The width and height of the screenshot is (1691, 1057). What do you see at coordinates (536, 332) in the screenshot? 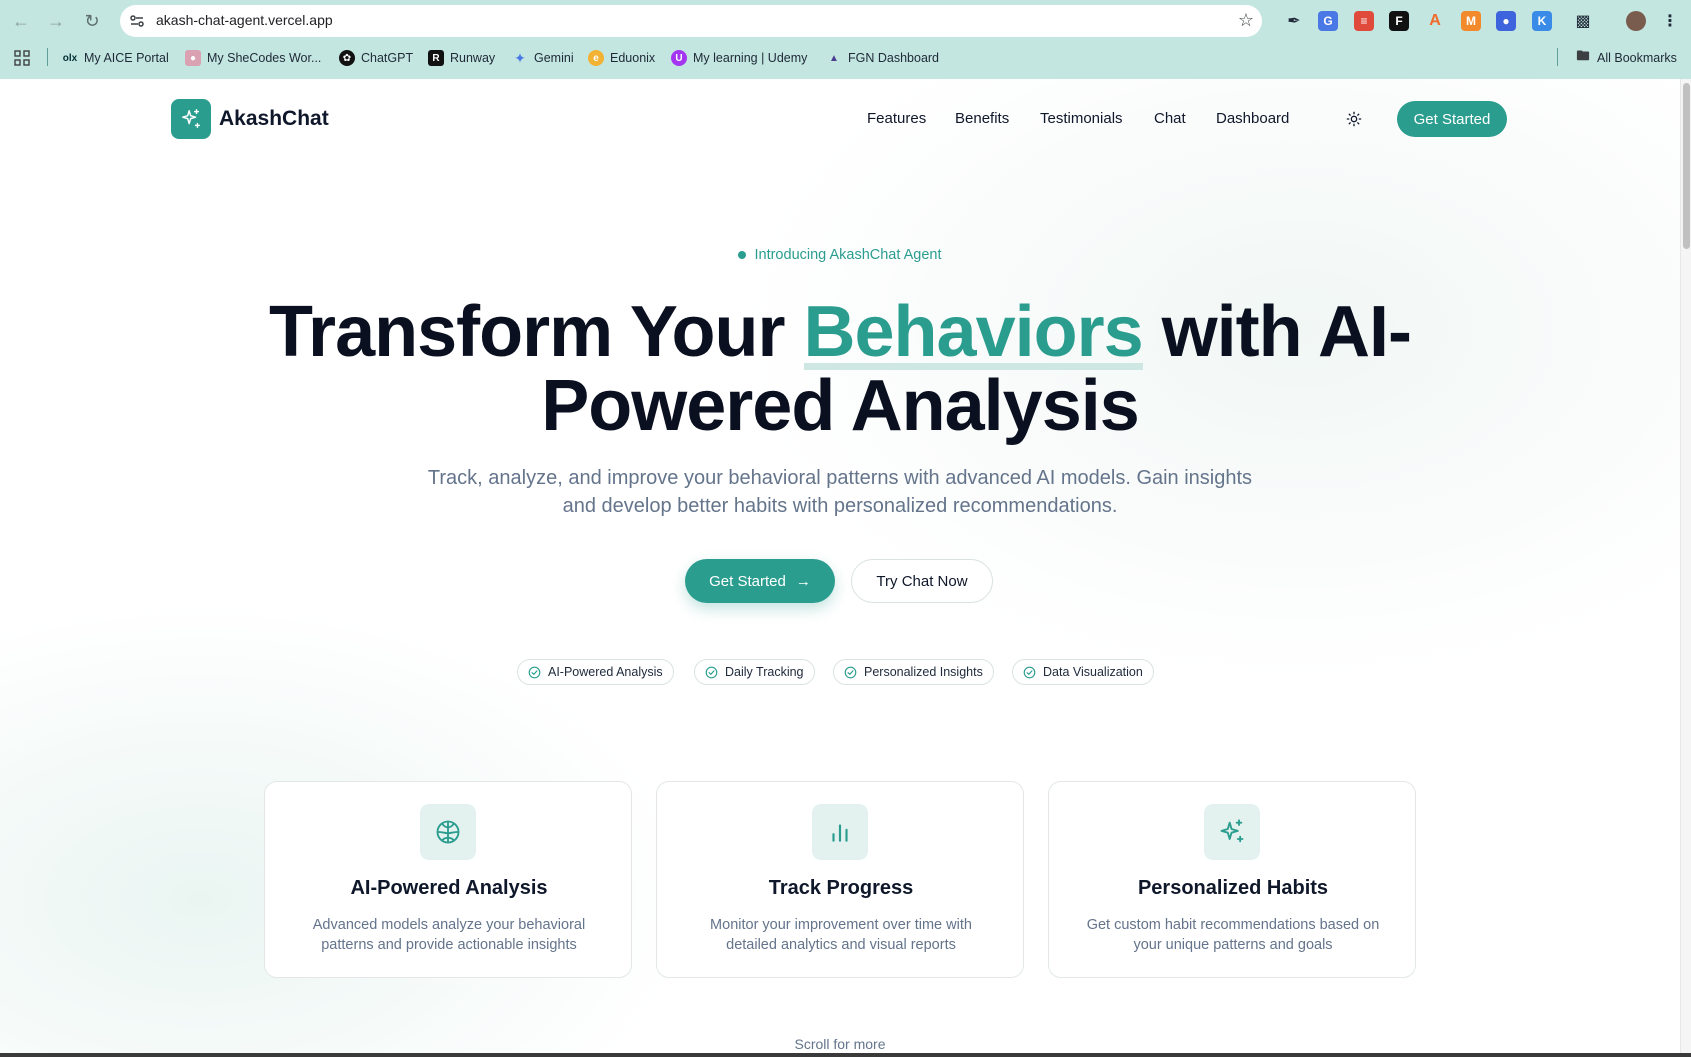
I see `hero-title-part1: Transform Your` at bounding box center [536, 332].